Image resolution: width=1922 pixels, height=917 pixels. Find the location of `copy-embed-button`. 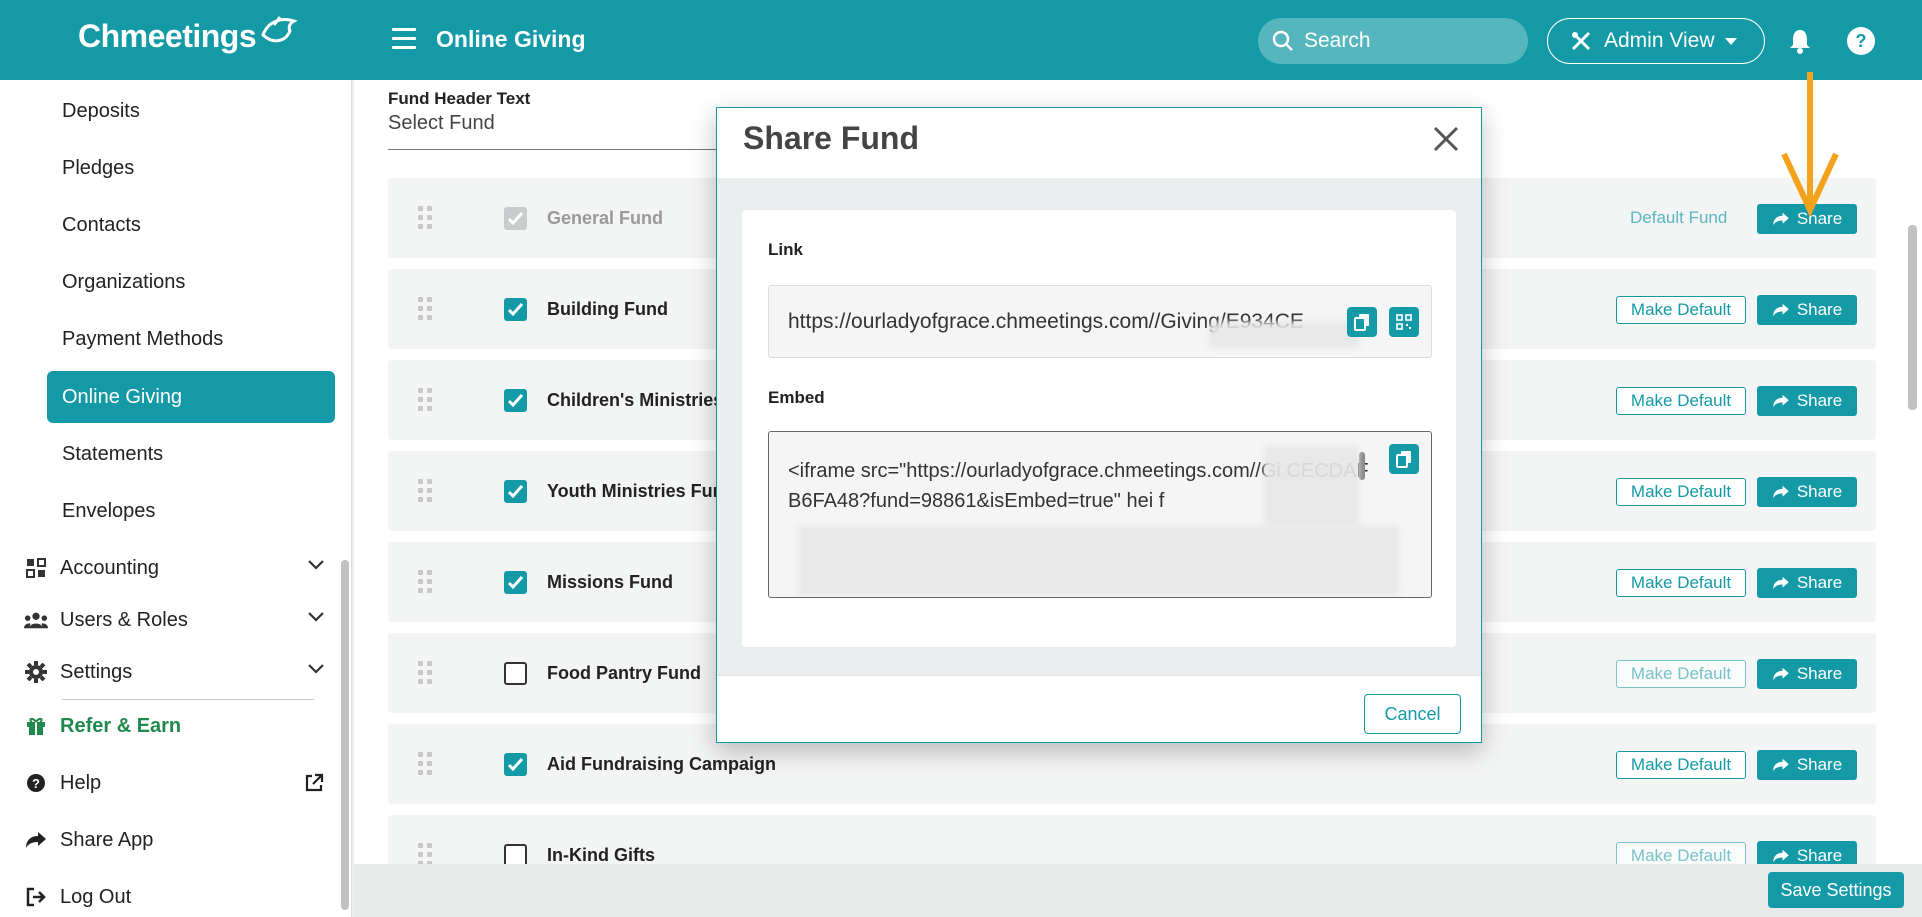

copy-embed-button is located at coordinates (1404, 459).